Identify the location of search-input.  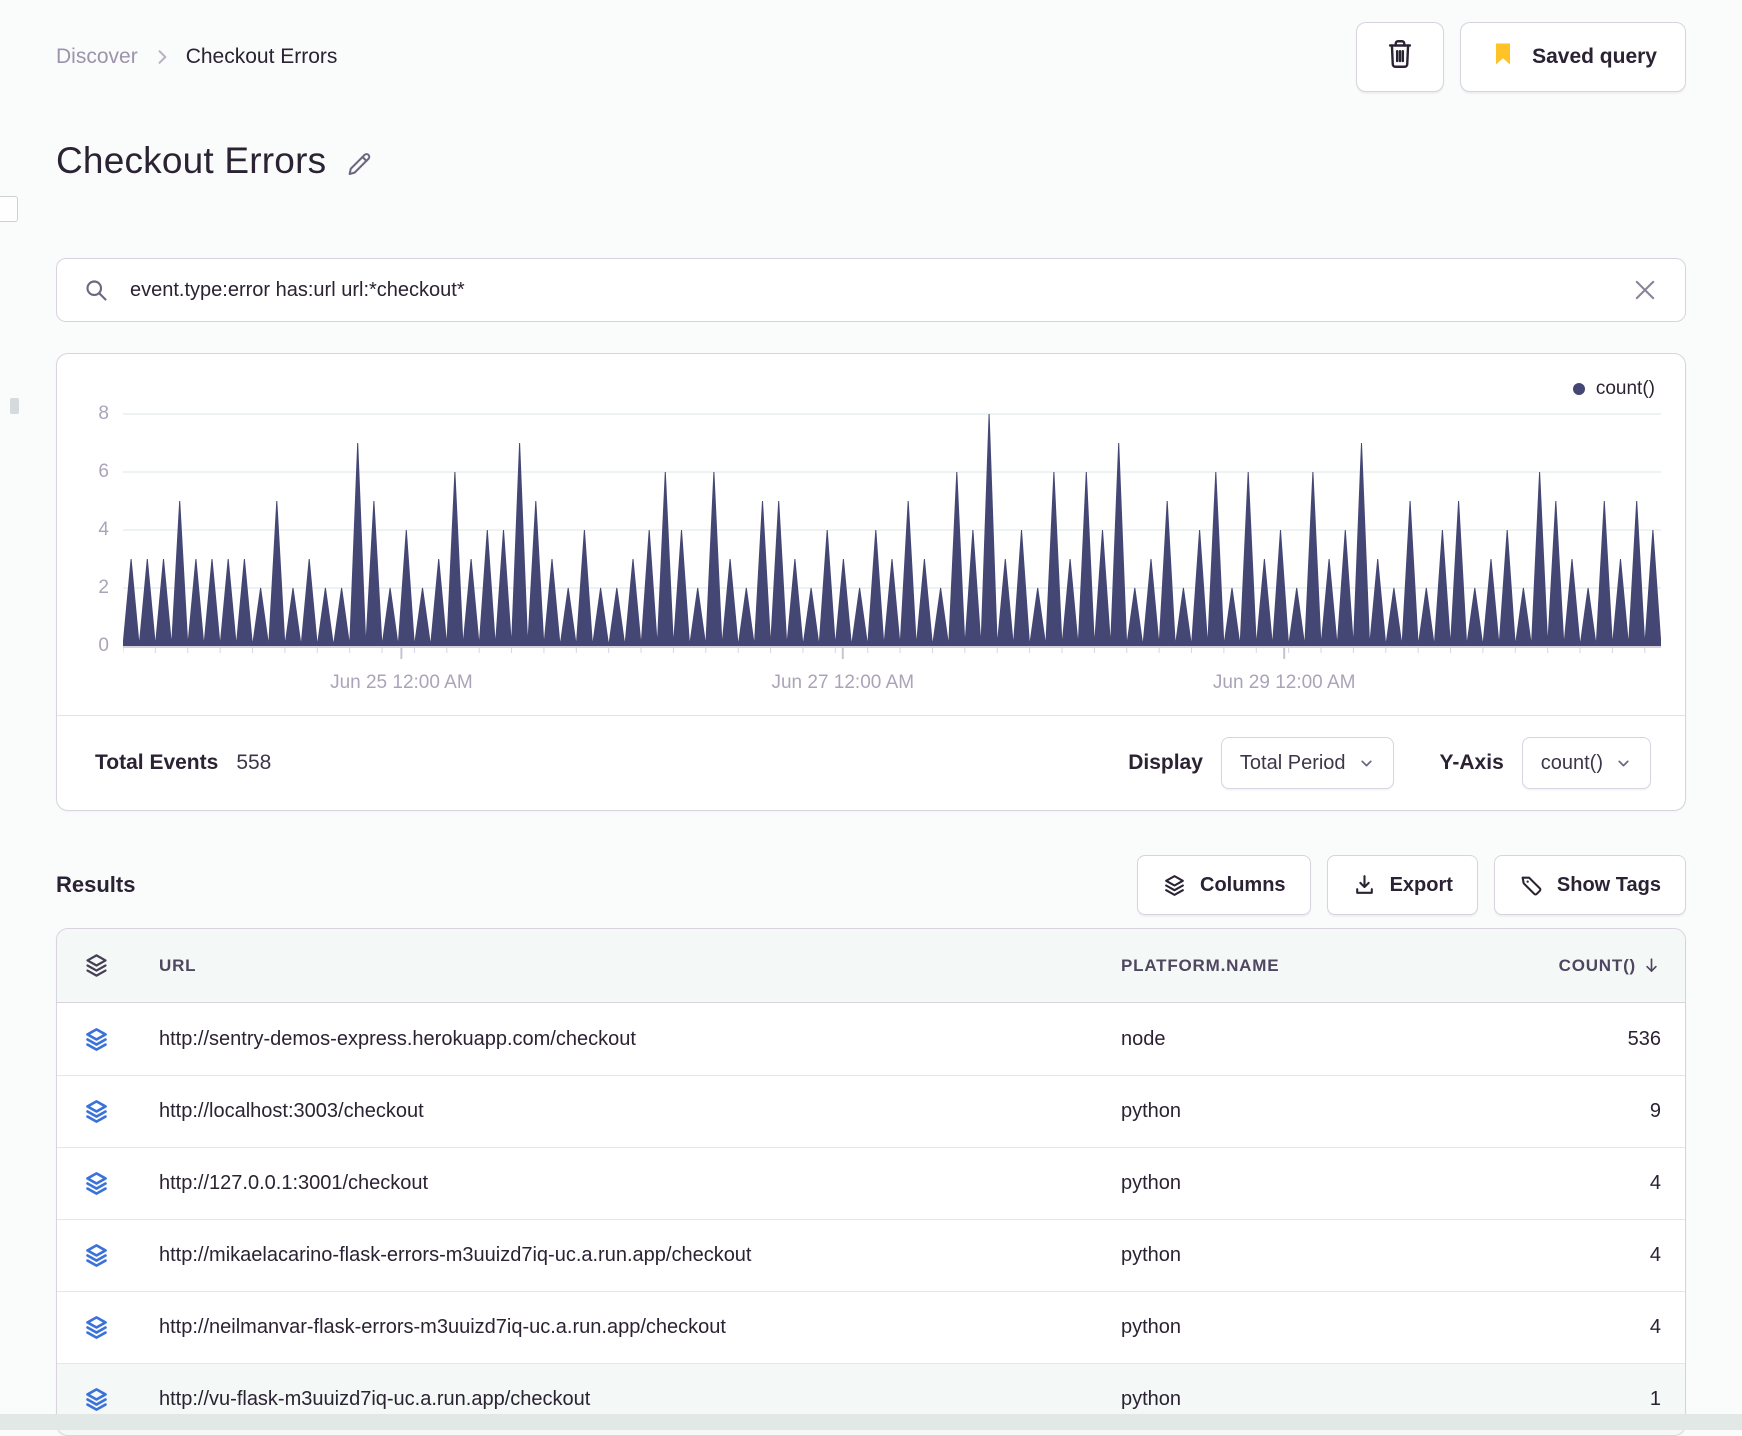
(870, 290).